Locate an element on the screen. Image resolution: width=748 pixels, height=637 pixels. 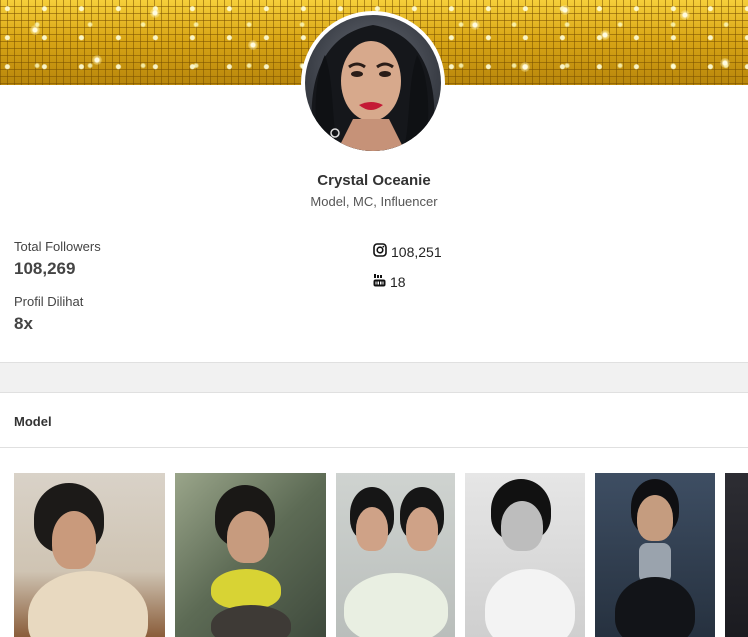
avatar-photo is located at coordinates (373, 83).